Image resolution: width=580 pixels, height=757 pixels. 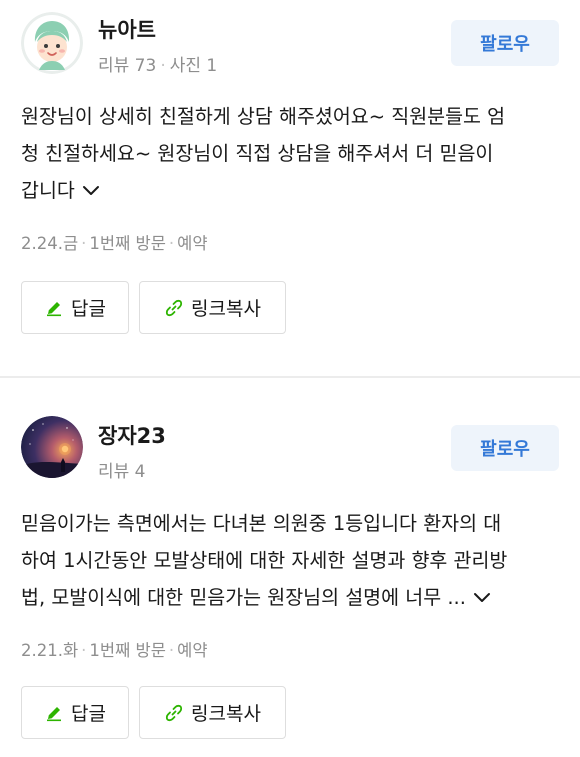 I want to click on review-count: 리뷰 4, so click(x=122, y=472).